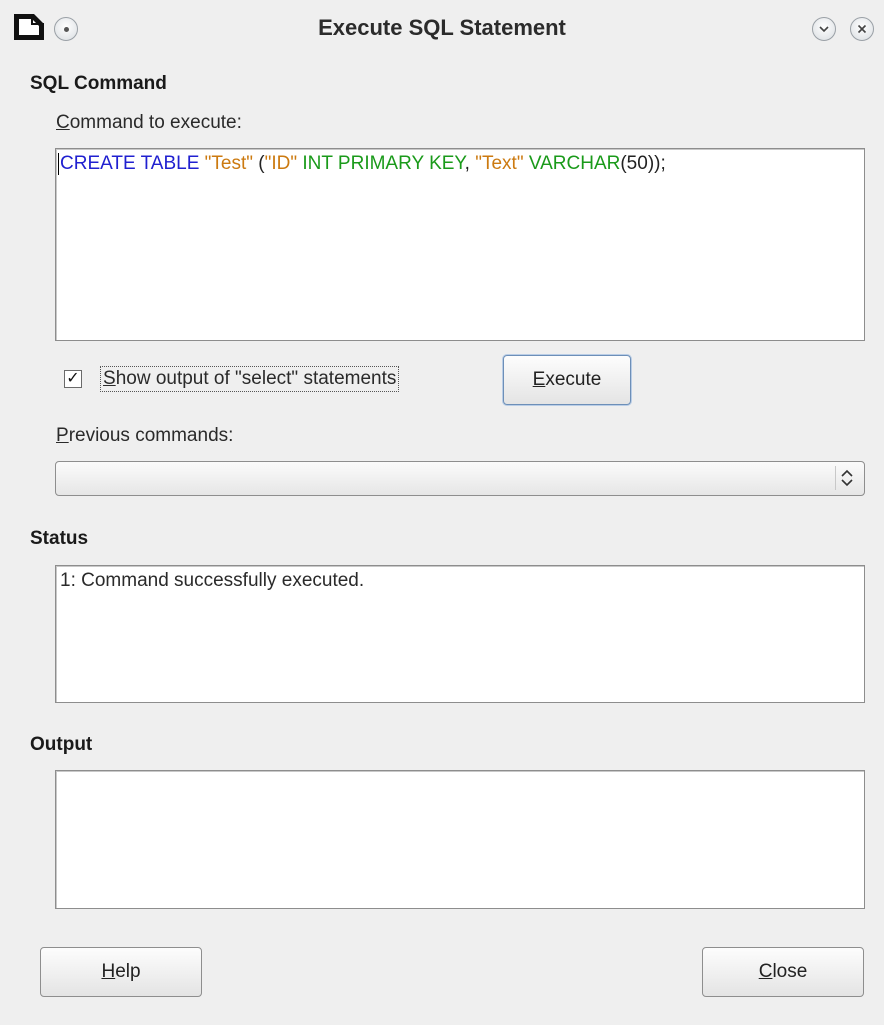  I want to click on output-heading: Output, so click(61, 744).